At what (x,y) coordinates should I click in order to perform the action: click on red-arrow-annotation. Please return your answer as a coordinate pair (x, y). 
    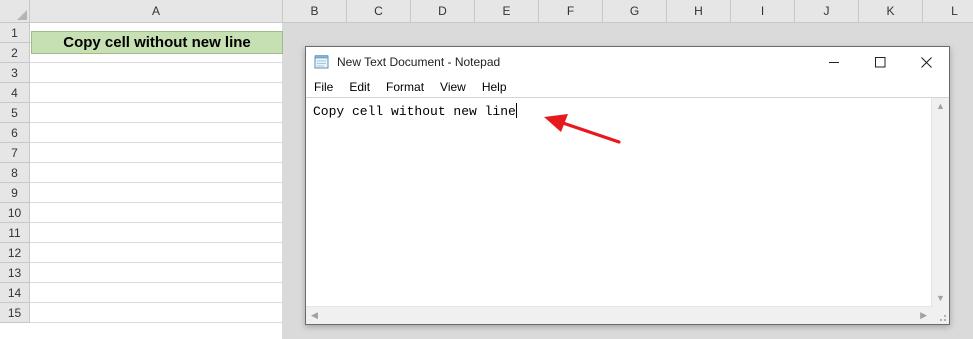
    Looking at the image, I should click on (582, 129).